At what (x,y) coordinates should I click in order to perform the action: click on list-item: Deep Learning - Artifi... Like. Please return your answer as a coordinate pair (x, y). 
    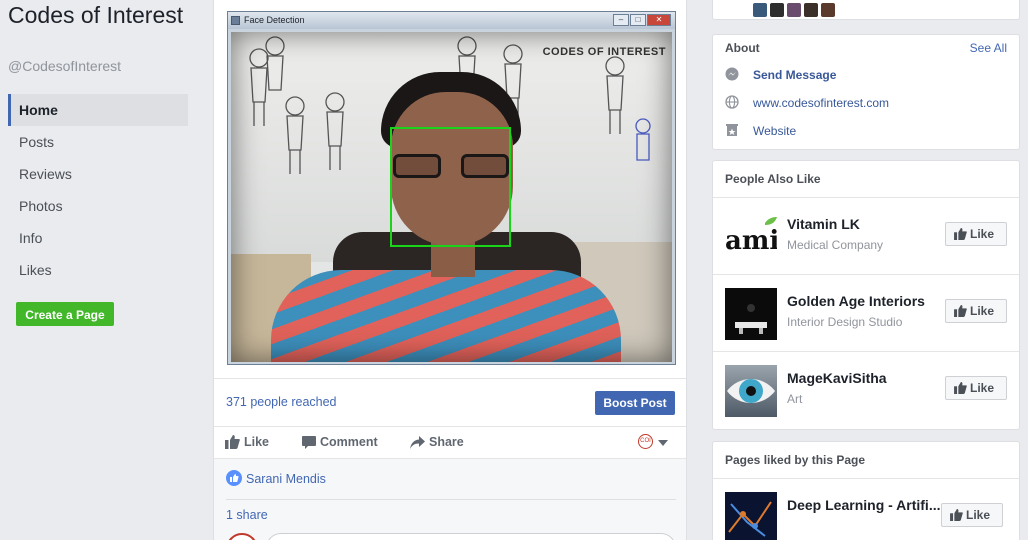
    Looking at the image, I should click on (866, 509).